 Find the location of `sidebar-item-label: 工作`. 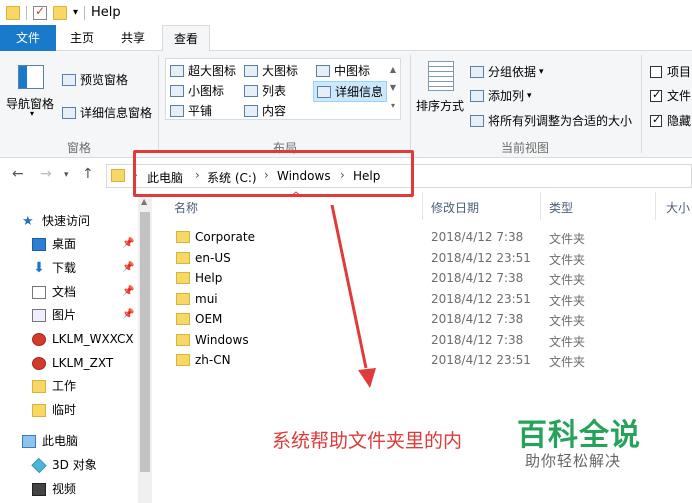

sidebar-item-label: 工作 is located at coordinates (64, 386).